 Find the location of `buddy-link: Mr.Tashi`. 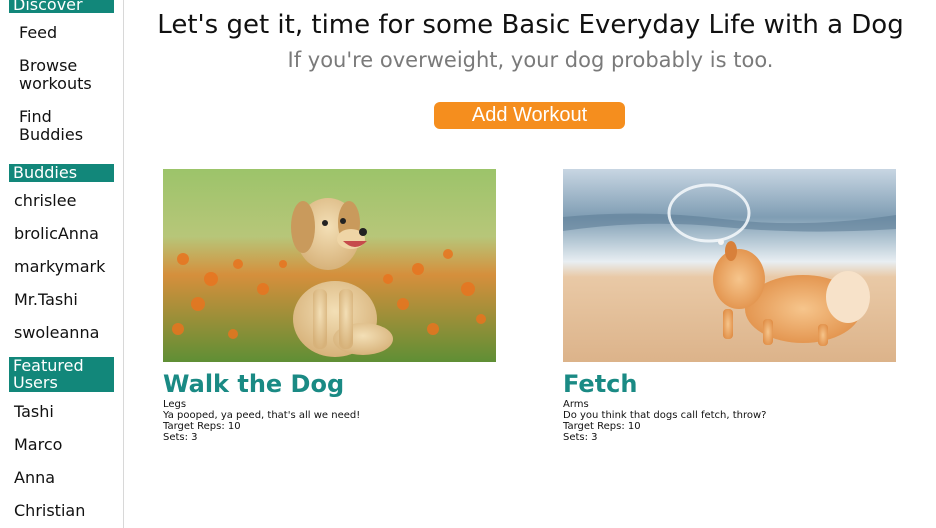

buddy-link: Mr.Tashi is located at coordinates (46, 300).